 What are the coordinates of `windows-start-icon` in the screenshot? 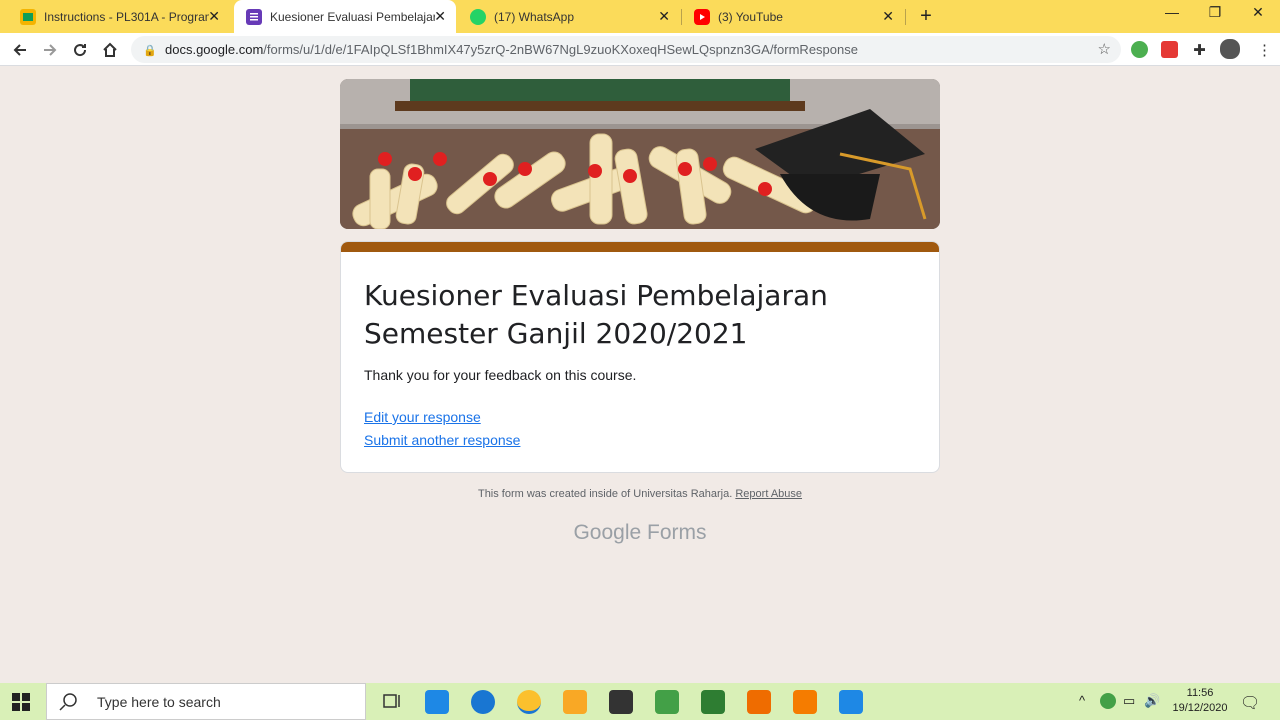 It's located at (21, 702).